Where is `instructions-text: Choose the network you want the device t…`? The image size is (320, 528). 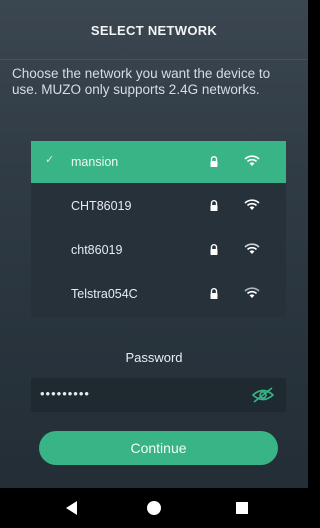
instructions-text: Choose the network you want the device t… is located at coordinates (141, 81).